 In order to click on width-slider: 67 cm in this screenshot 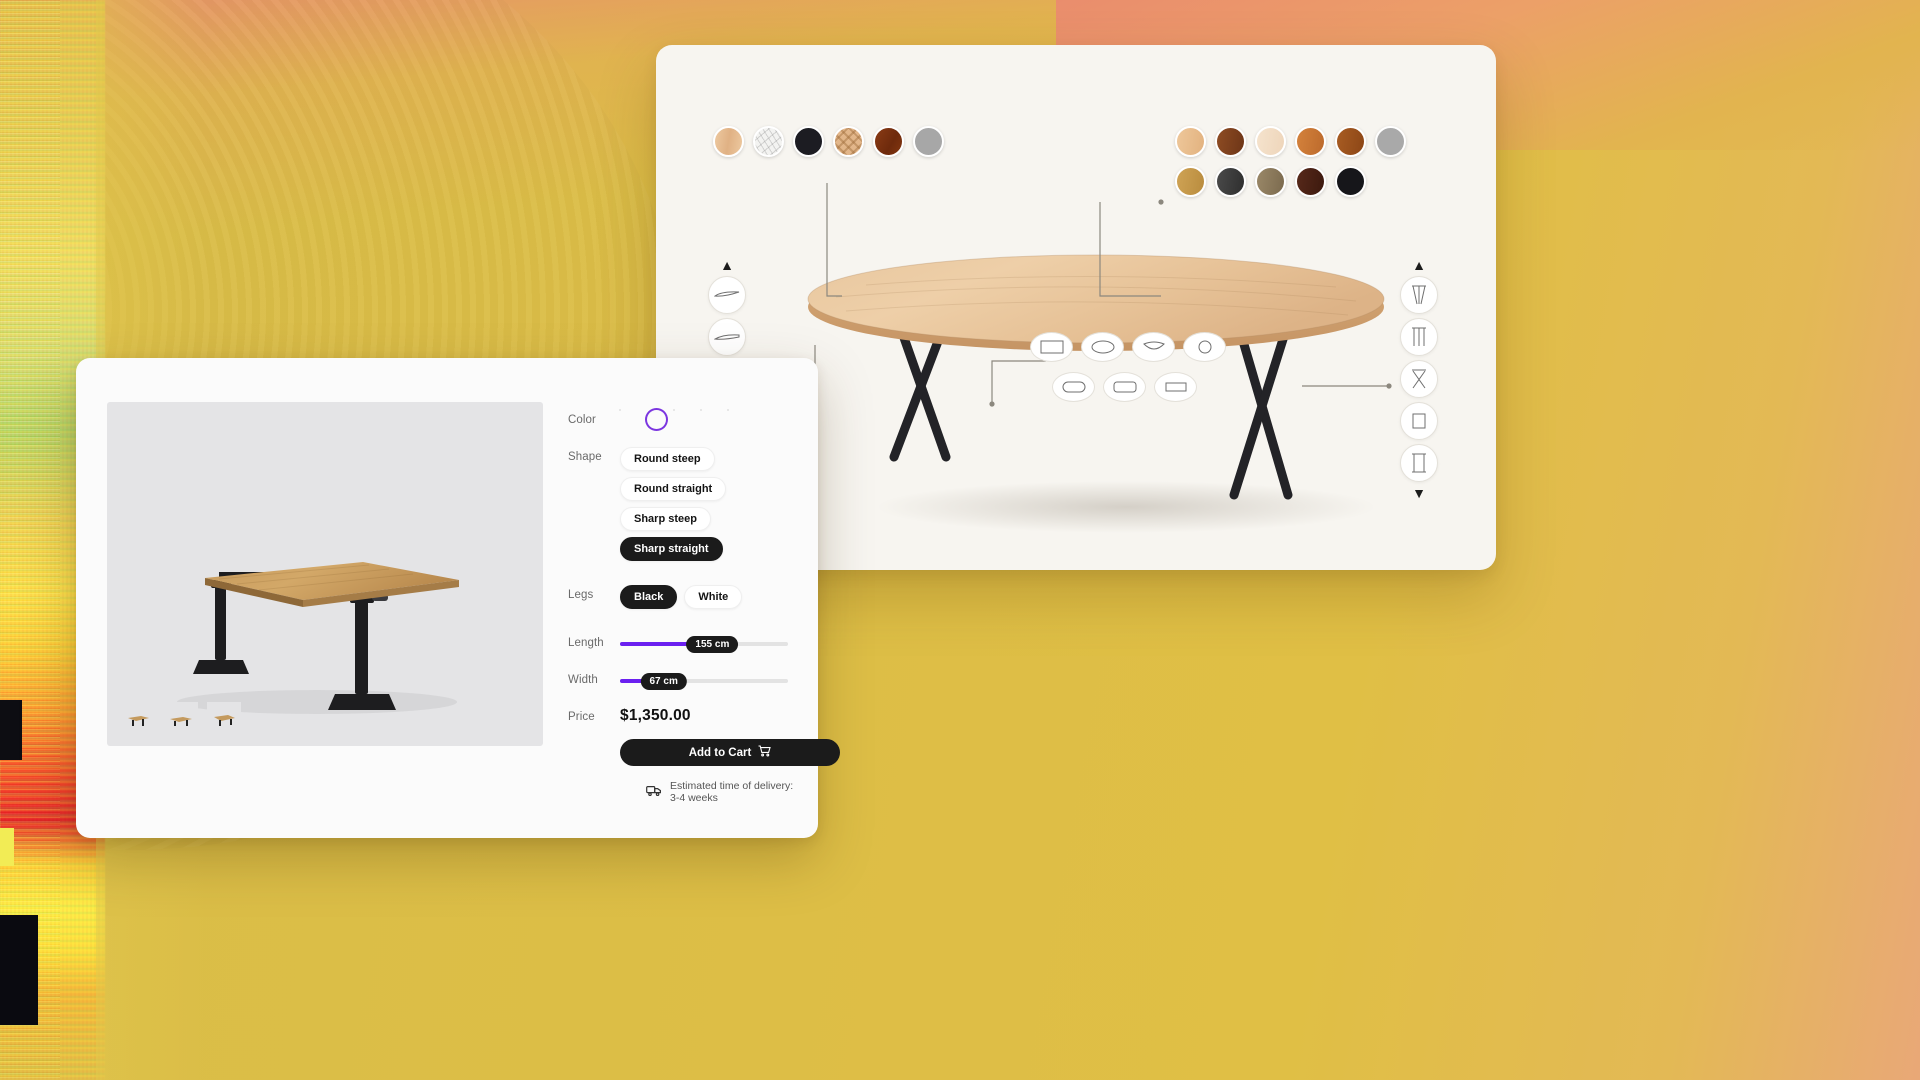, I will do `click(704, 681)`.